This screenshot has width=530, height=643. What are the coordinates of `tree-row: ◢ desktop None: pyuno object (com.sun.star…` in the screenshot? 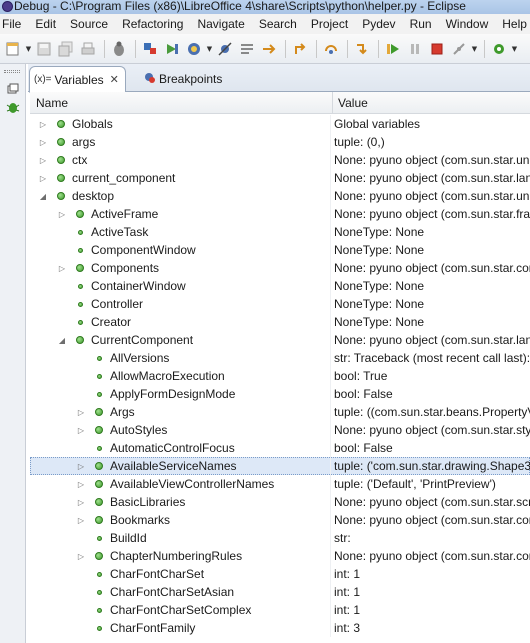 It's located at (280, 196).